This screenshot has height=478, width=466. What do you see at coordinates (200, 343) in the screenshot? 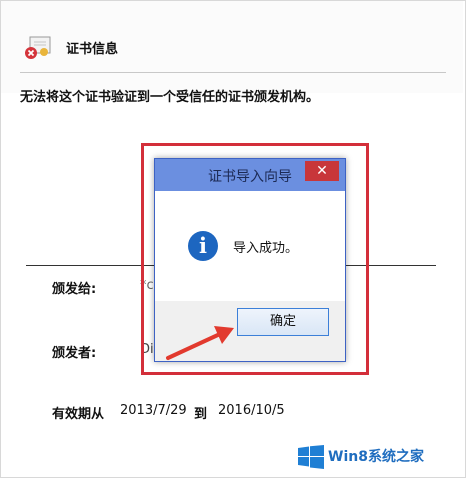
I see `pointer-arrow-icon` at bounding box center [200, 343].